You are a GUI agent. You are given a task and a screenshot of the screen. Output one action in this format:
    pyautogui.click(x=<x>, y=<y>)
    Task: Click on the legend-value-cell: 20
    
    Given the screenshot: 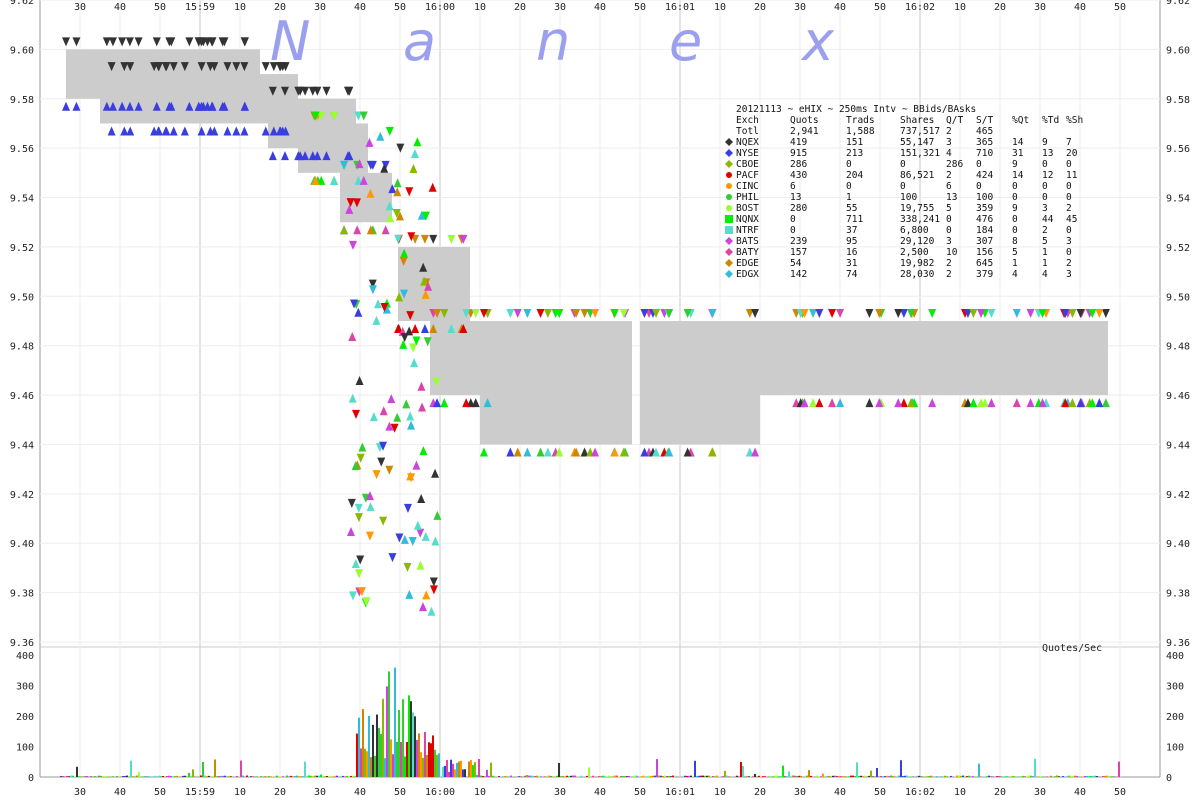 What is the action you would take?
    pyautogui.click(x=1072, y=153)
    